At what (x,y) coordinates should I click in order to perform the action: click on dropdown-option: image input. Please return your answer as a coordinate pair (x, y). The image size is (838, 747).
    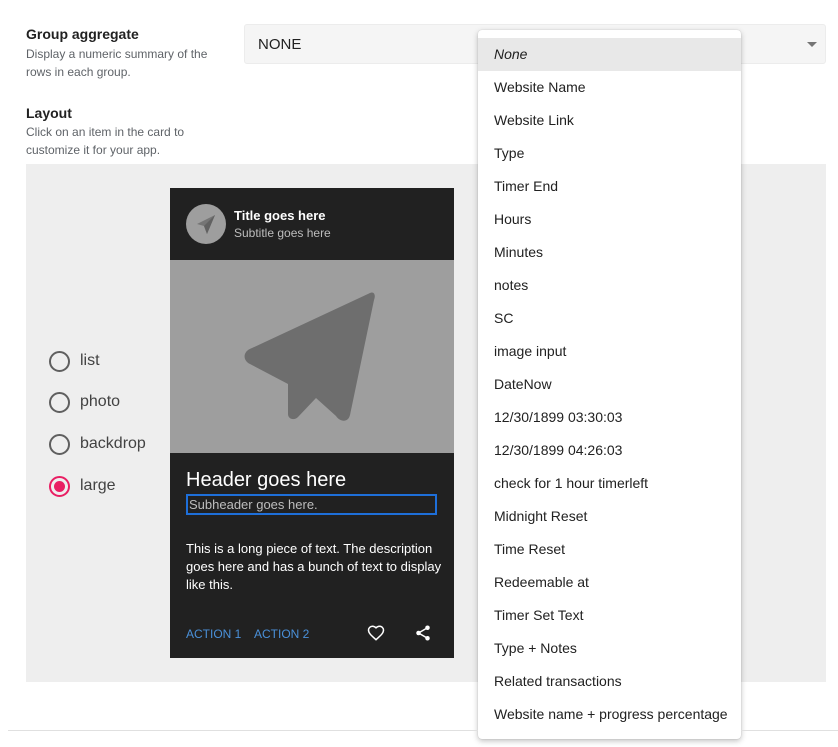
    Looking at the image, I should click on (609, 351).